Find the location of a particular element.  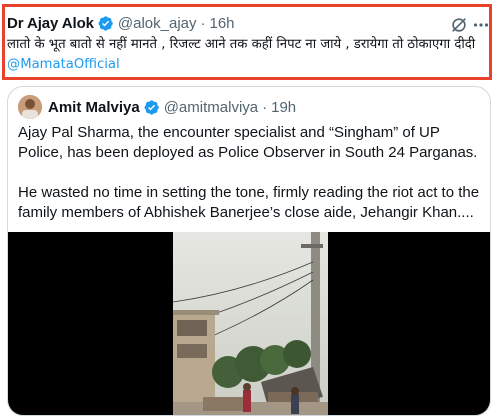

mention-link: @MamataOfficial is located at coordinates (63, 64).